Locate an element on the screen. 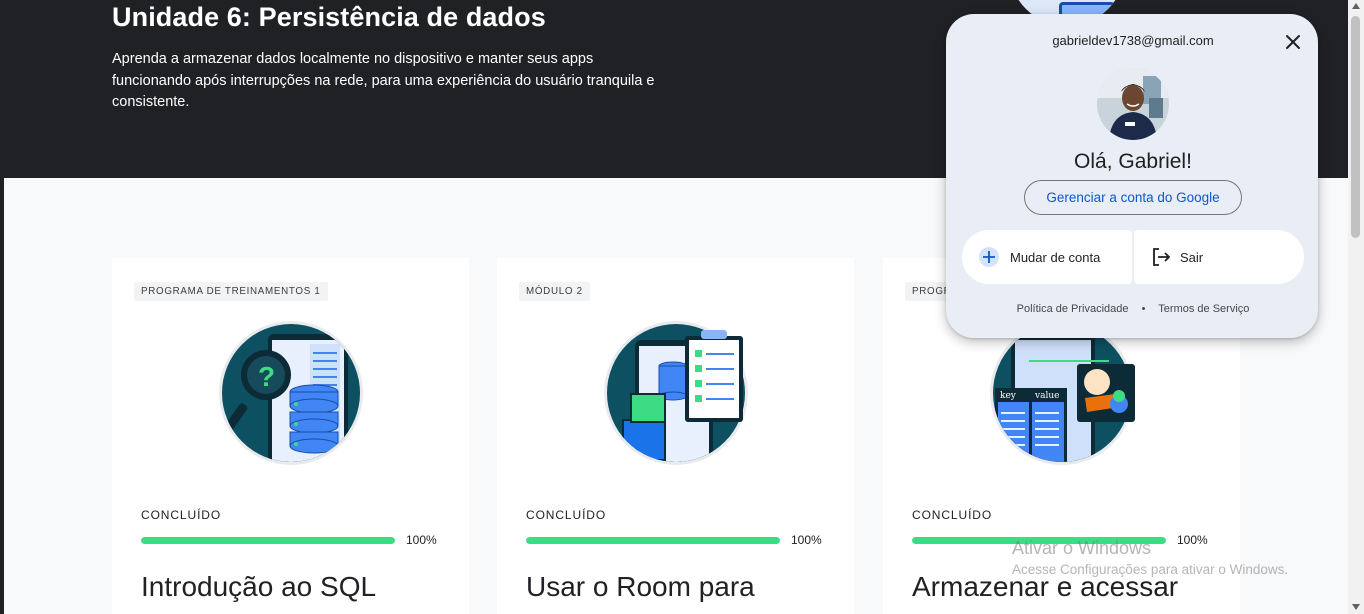 This screenshot has width=1364, height=614. logout-icon is located at coordinates (1162, 257).